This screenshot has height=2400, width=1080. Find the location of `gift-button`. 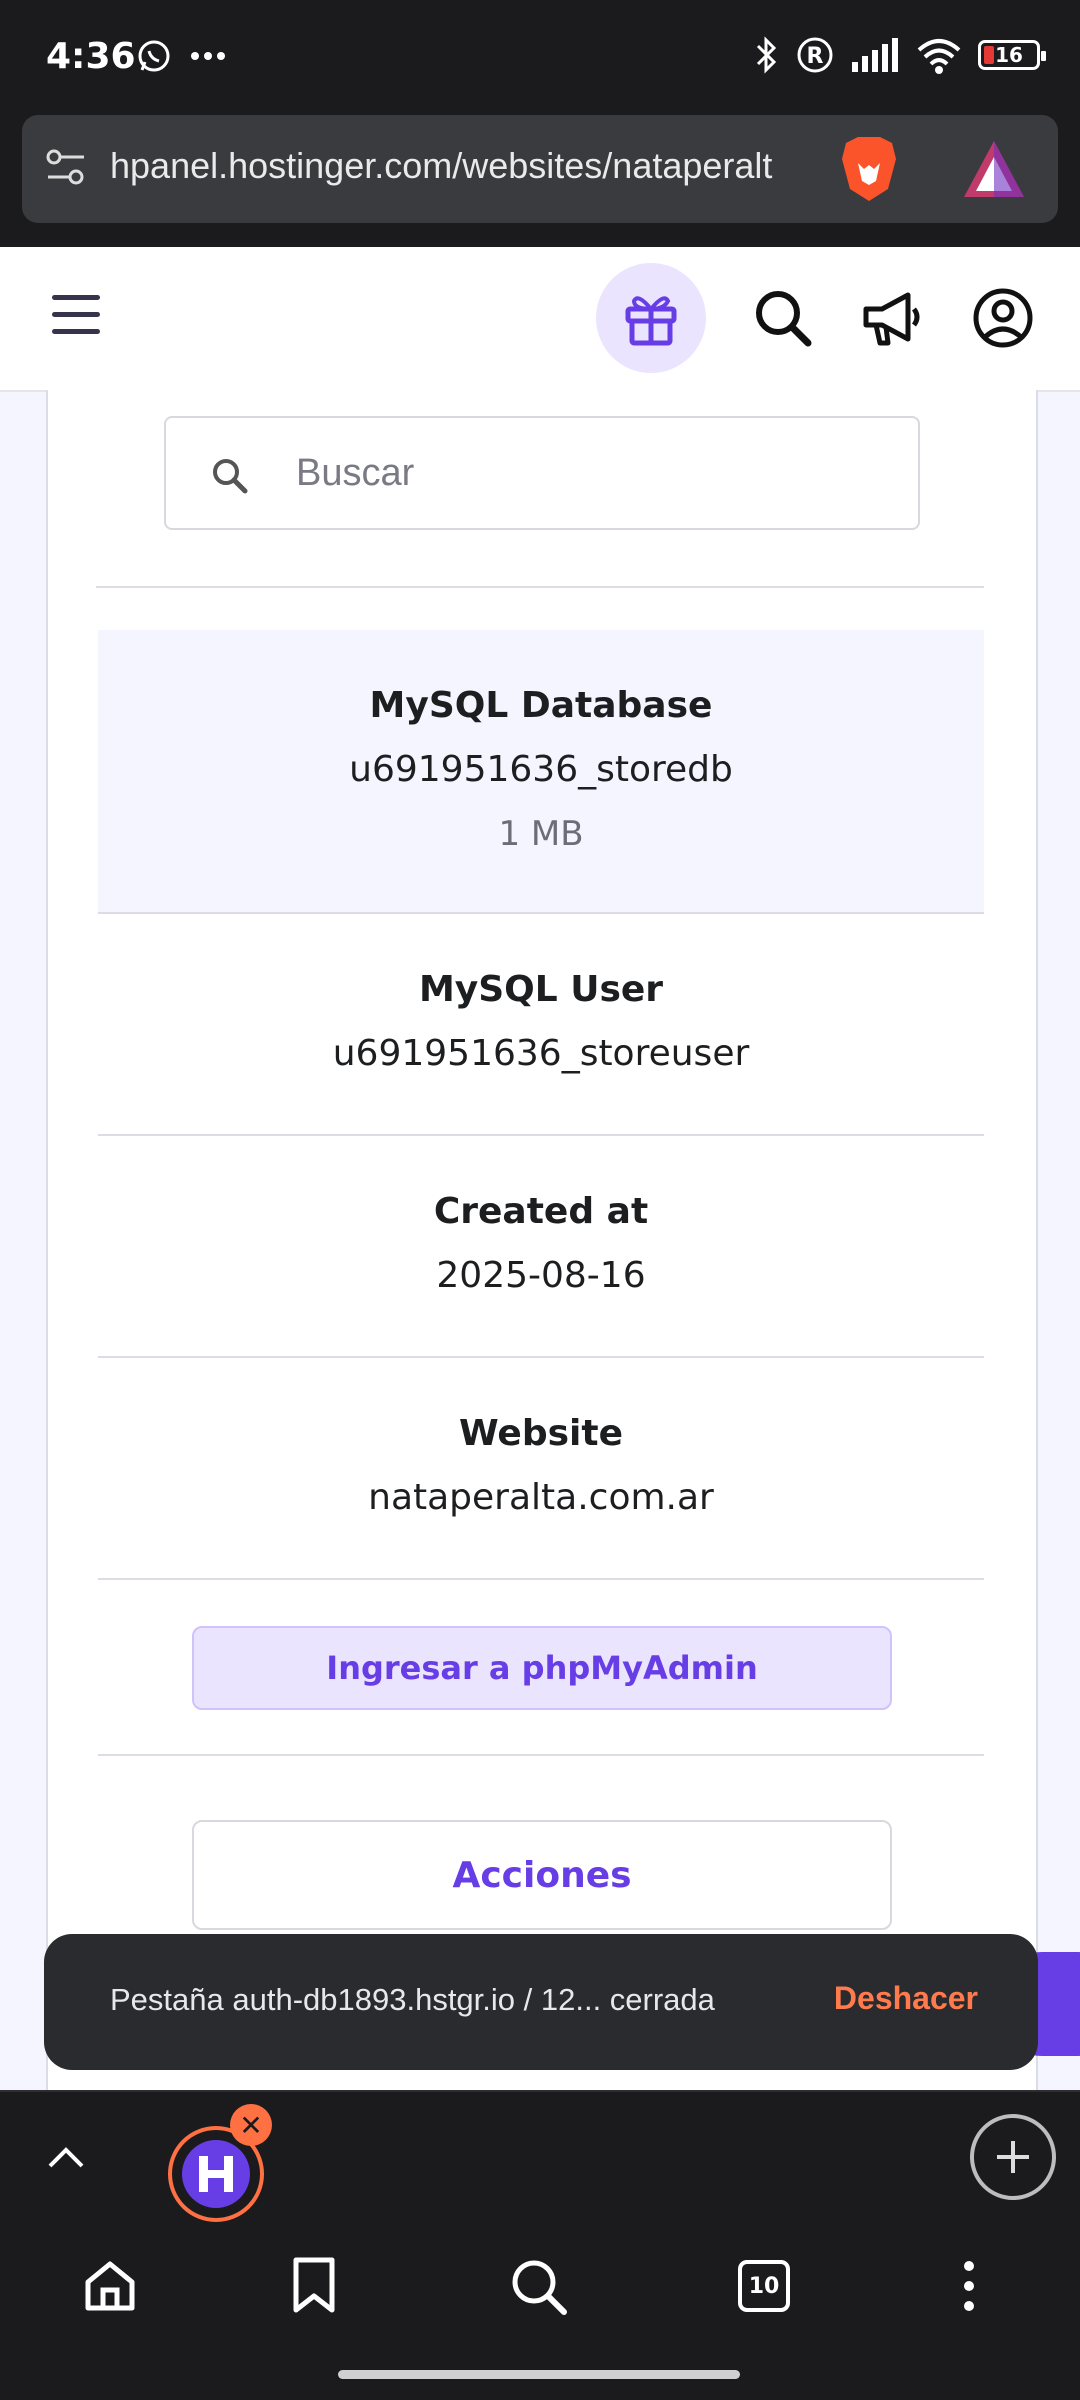

gift-button is located at coordinates (651, 318).